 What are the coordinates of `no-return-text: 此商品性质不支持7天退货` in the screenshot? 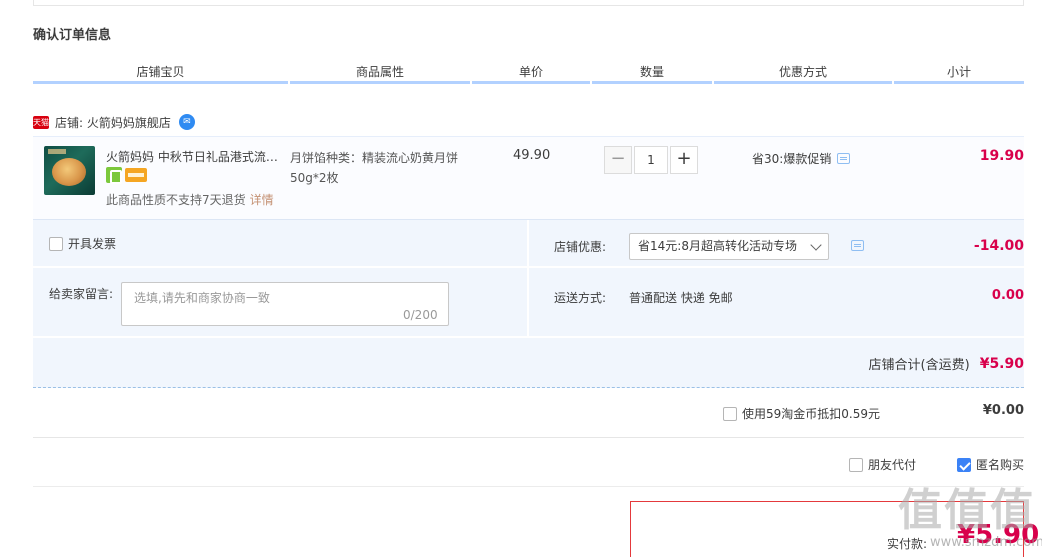 It's located at (176, 200).